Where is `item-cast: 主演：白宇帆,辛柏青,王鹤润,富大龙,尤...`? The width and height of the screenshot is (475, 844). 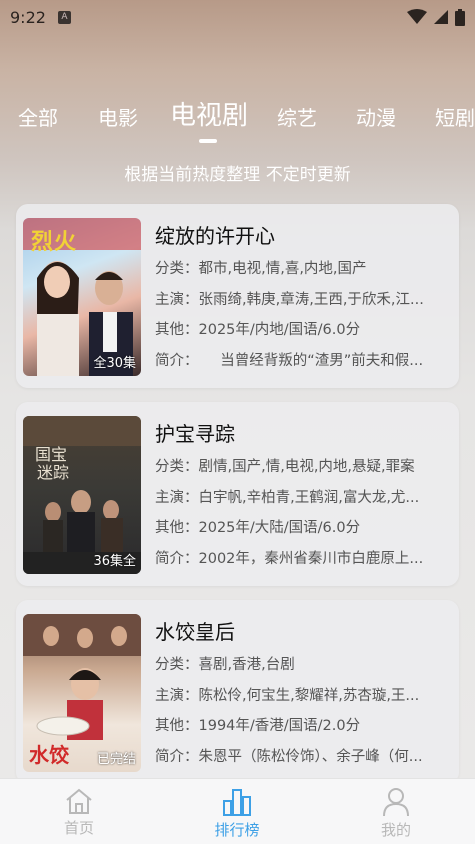
item-cast: 主演：白宇帆,辛柏青,王鹤润,富大龙,尤... is located at coordinates (287, 498).